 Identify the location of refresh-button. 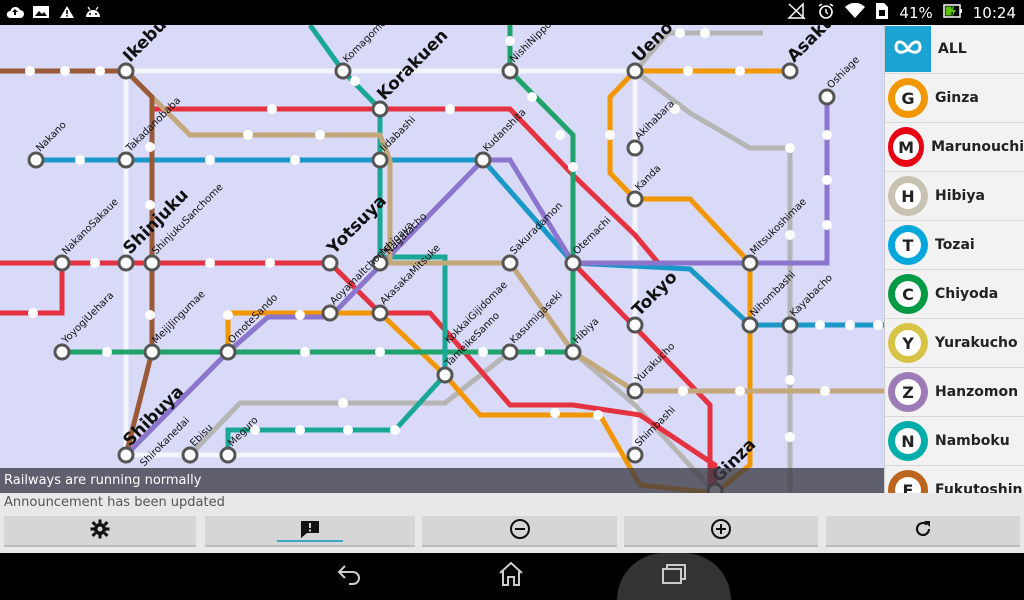
(923, 531).